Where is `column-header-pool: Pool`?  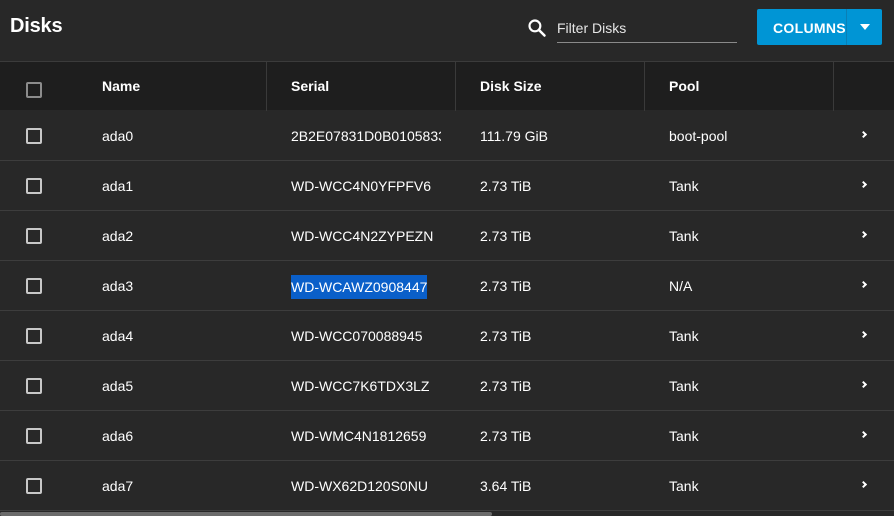
column-header-pool: Pool is located at coordinates (684, 86).